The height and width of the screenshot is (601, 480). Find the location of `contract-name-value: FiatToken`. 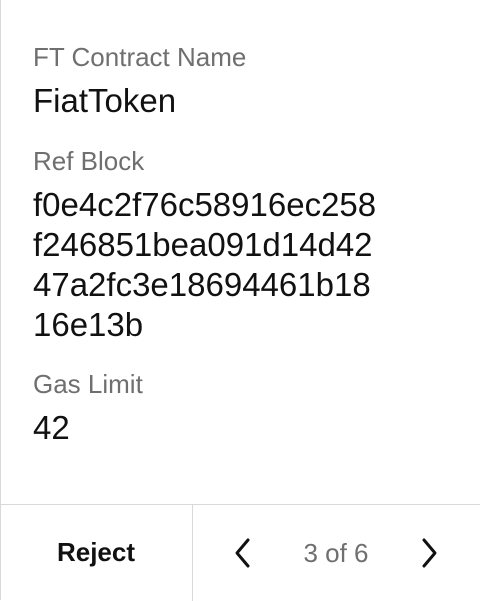

contract-name-value: FiatToken is located at coordinates (105, 100).